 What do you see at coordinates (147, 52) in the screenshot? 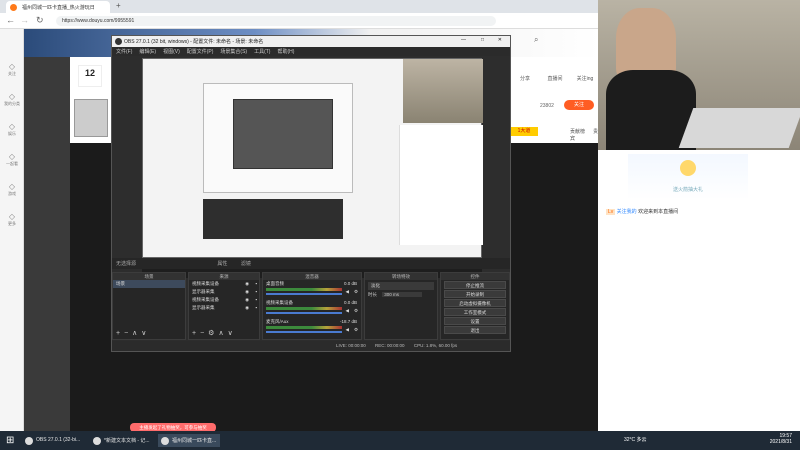
I see `obs-menu-item: 编辑(E)` at bounding box center [147, 52].